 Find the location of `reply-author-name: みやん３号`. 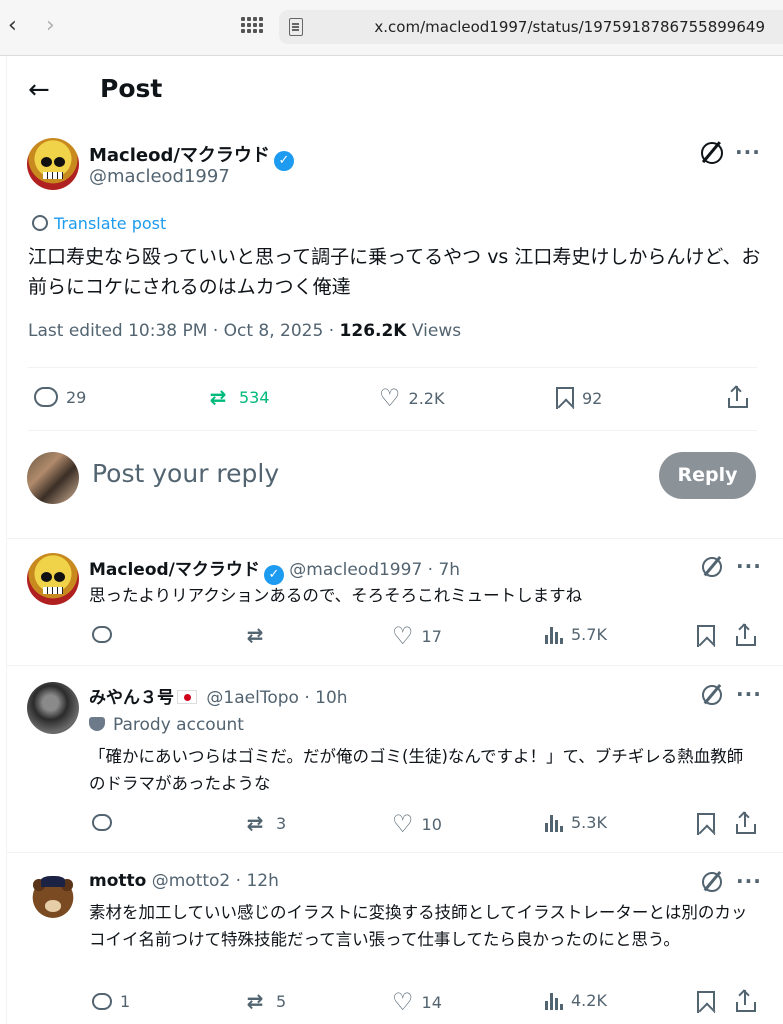

reply-author-name: みやん３号 is located at coordinates (131, 698).